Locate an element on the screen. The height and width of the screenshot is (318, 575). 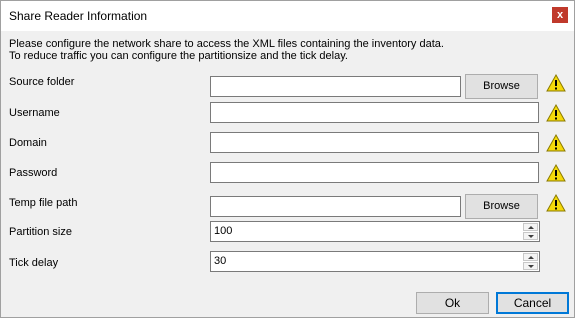
partition-size-stepper: 100 is located at coordinates (375, 231).